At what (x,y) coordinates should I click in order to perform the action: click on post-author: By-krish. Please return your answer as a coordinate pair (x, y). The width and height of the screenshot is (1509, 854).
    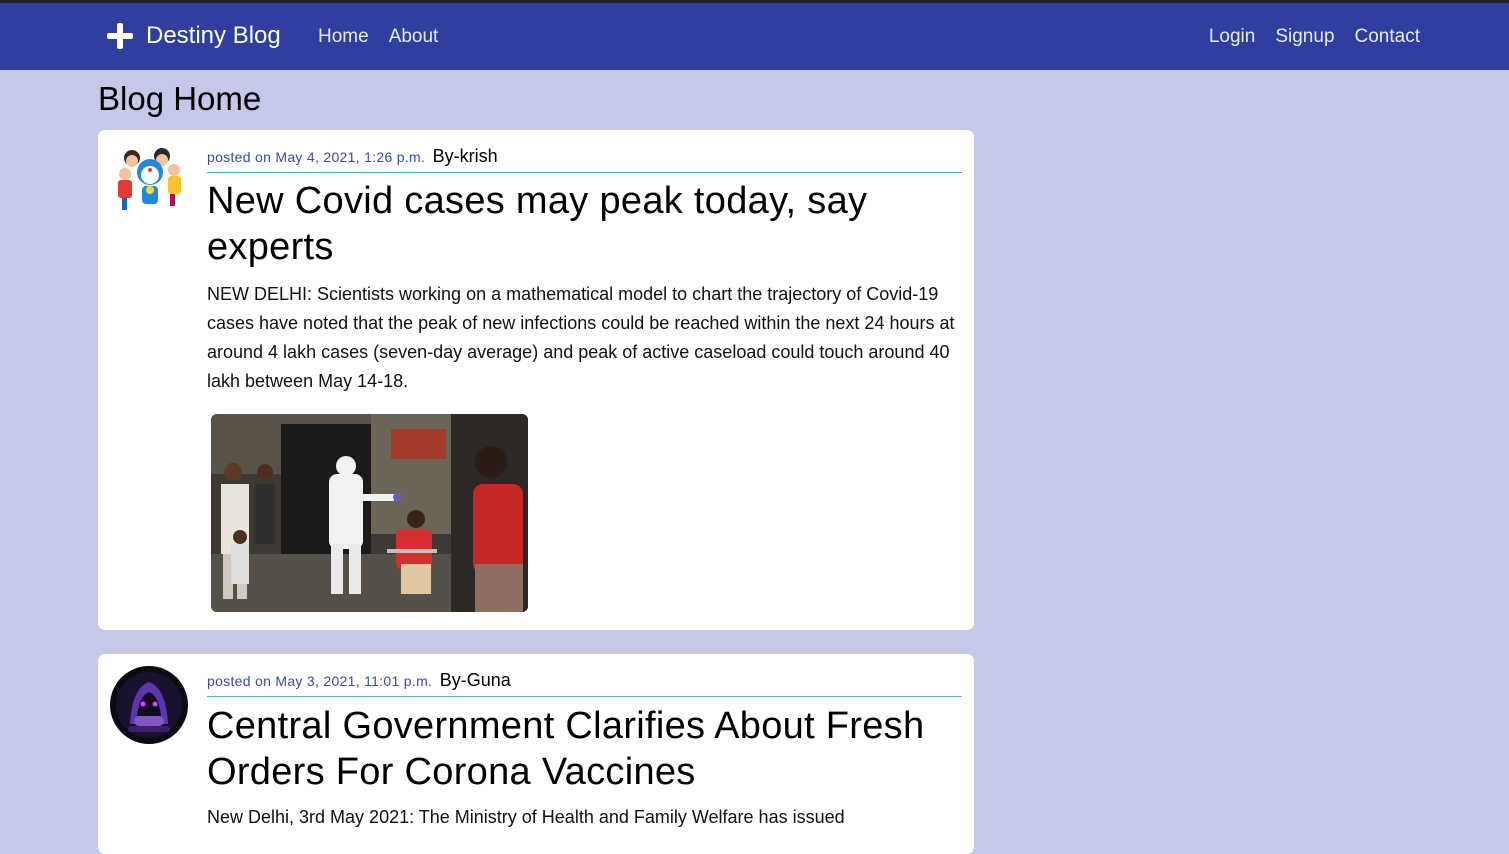
    Looking at the image, I should click on (465, 156).